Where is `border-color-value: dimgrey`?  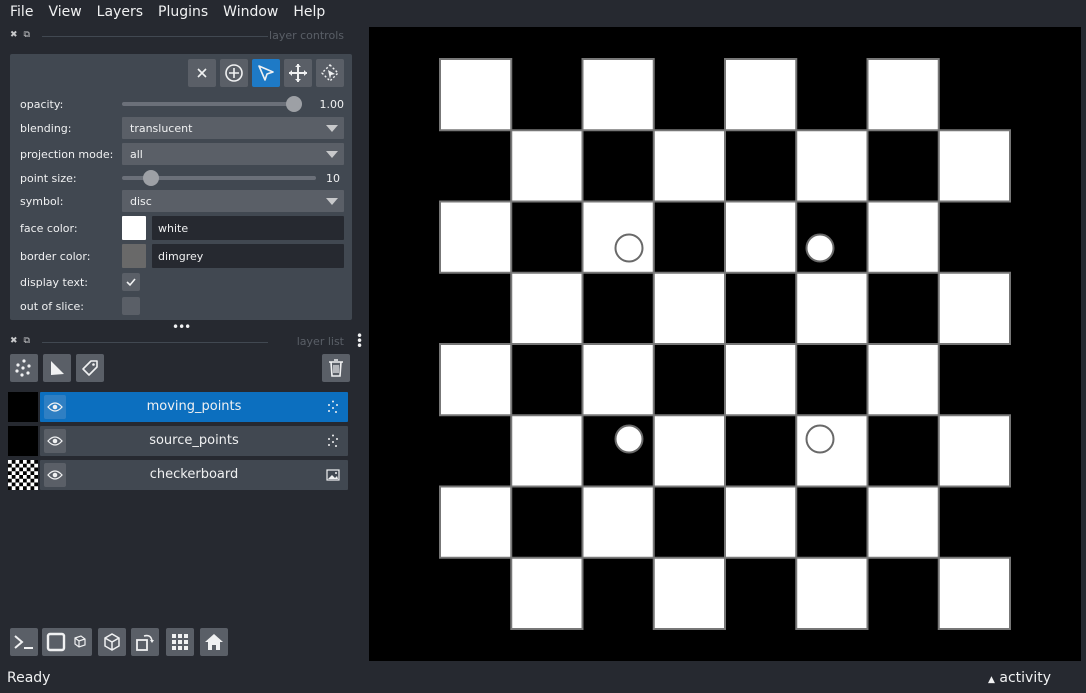 border-color-value: dimgrey is located at coordinates (181, 256).